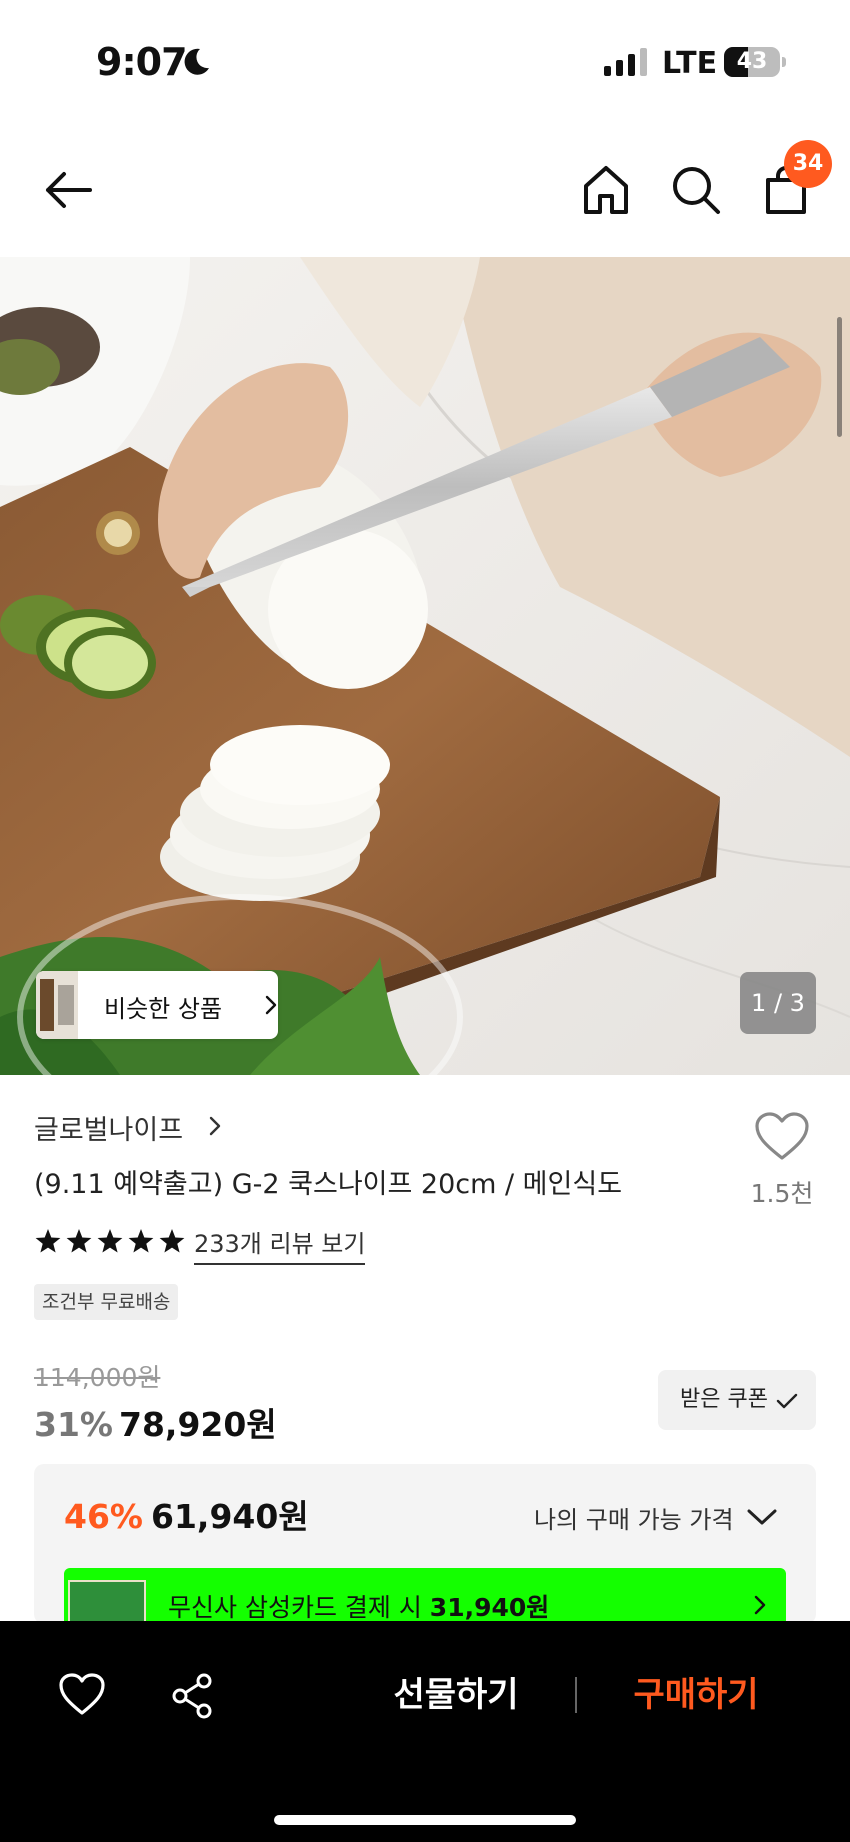  Describe the element at coordinates (107, 1602) in the screenshot. I see `card-promo-thumbnail` at that location.